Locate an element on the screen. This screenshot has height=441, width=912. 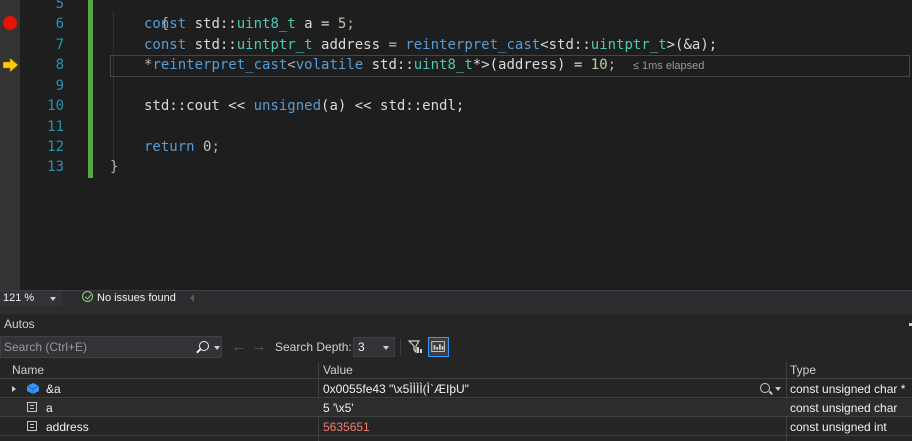
grid-header: Name Value Type is located at coordinates (456, 370).